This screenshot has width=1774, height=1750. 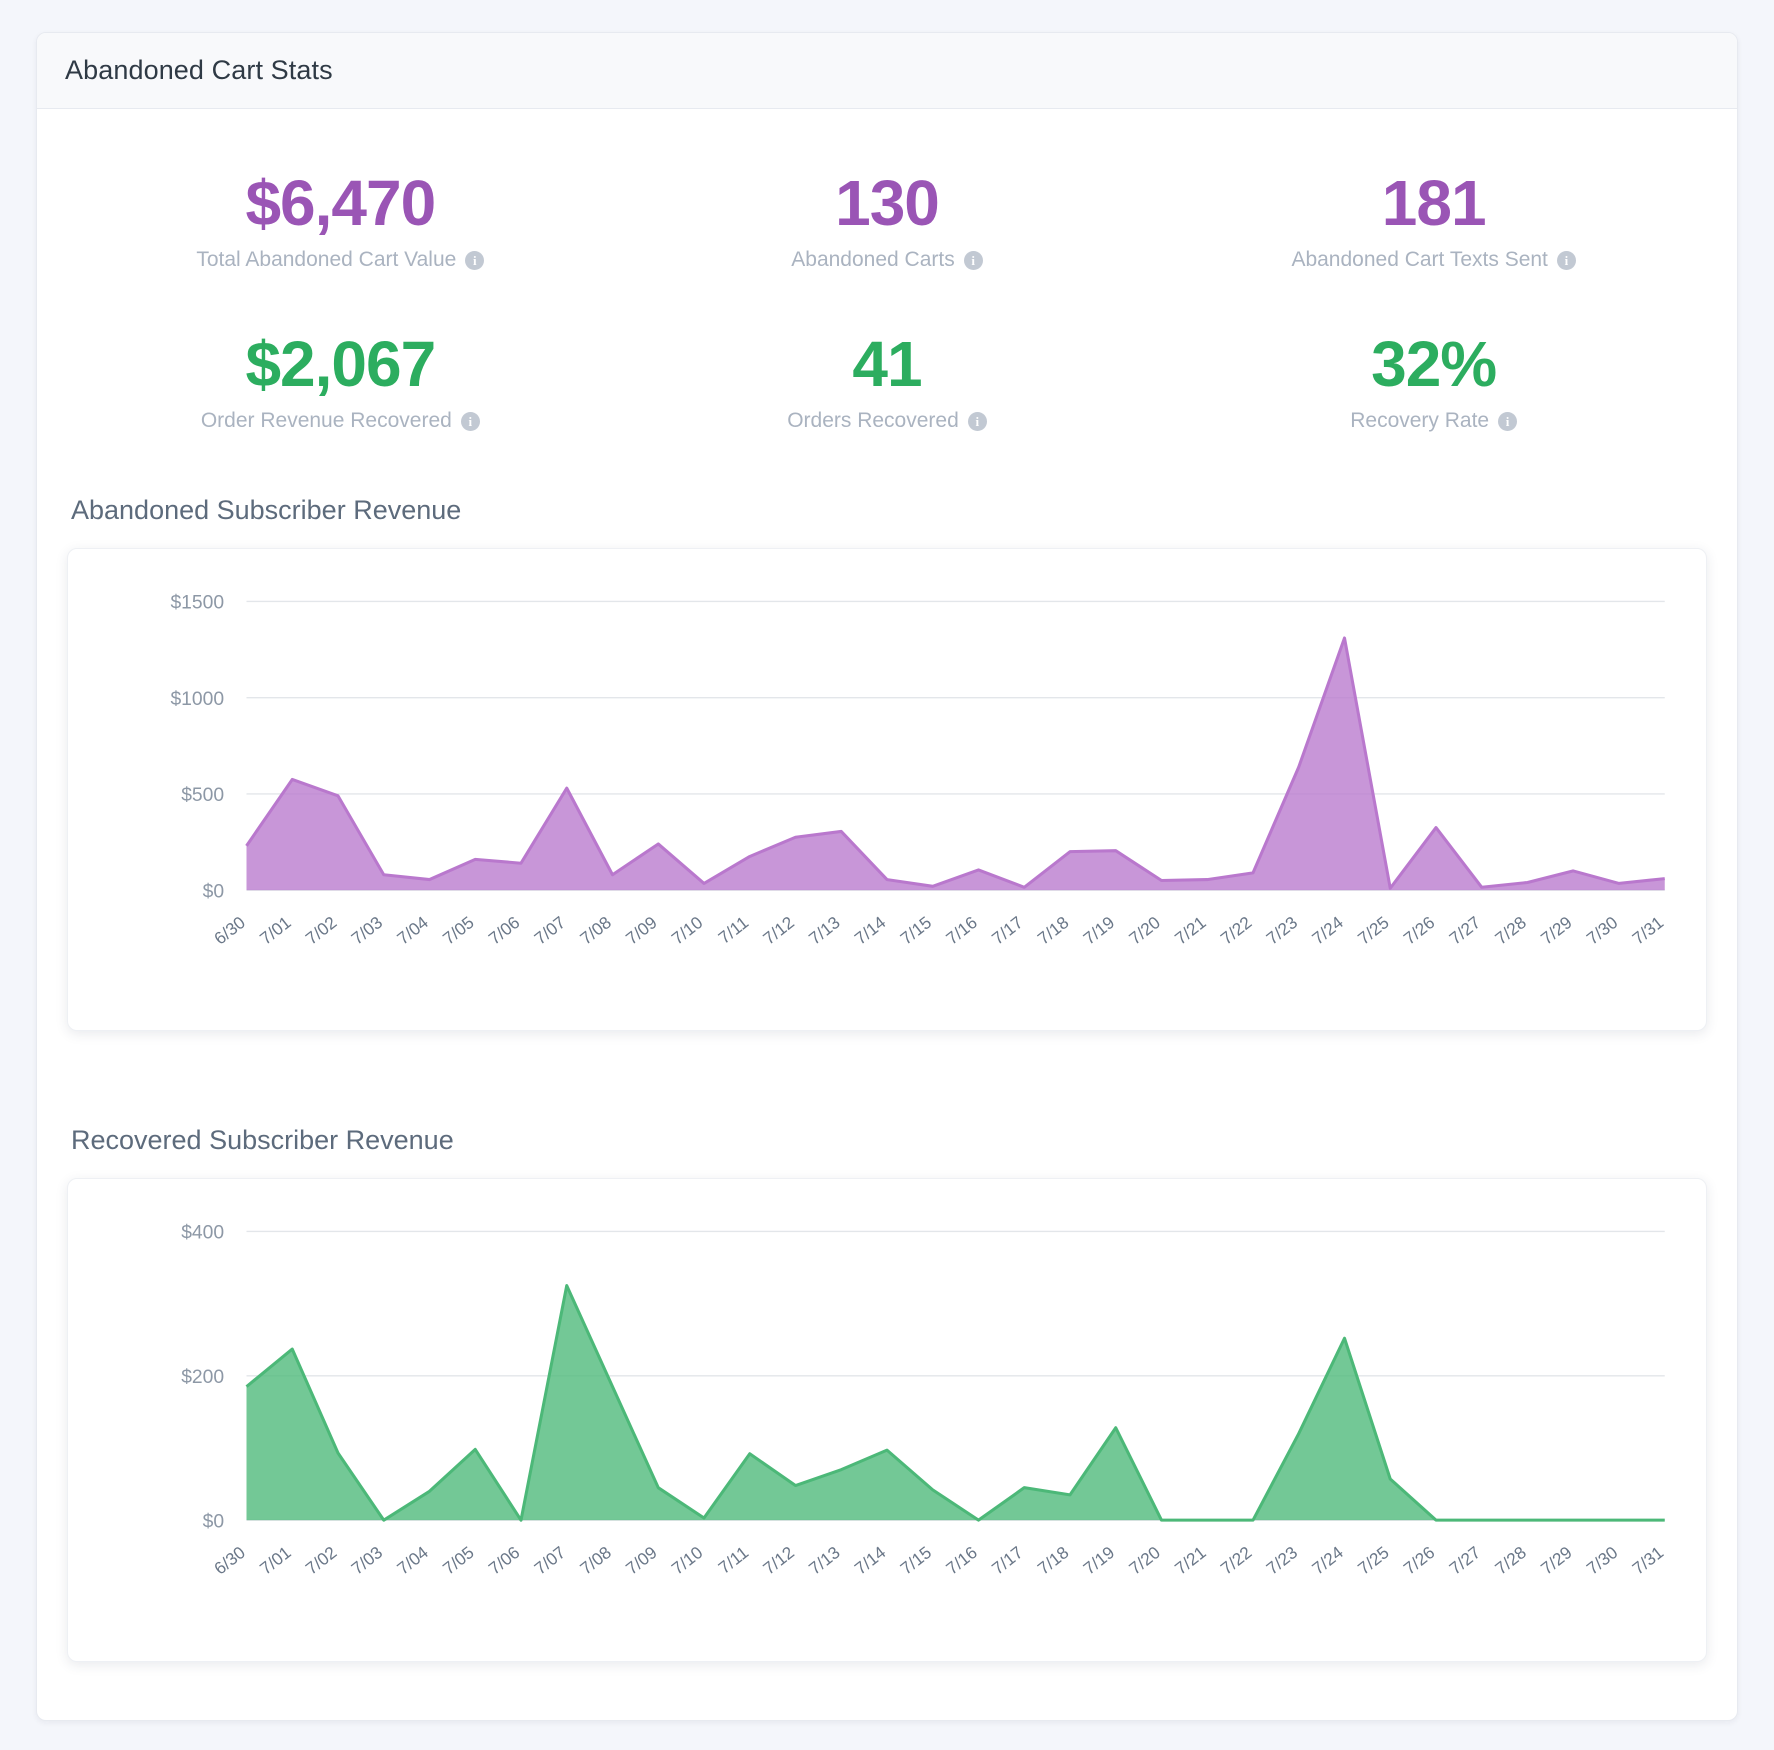 I want to click on stat-label-text: Order Revenue Recovered, so click(x=326, y=421).